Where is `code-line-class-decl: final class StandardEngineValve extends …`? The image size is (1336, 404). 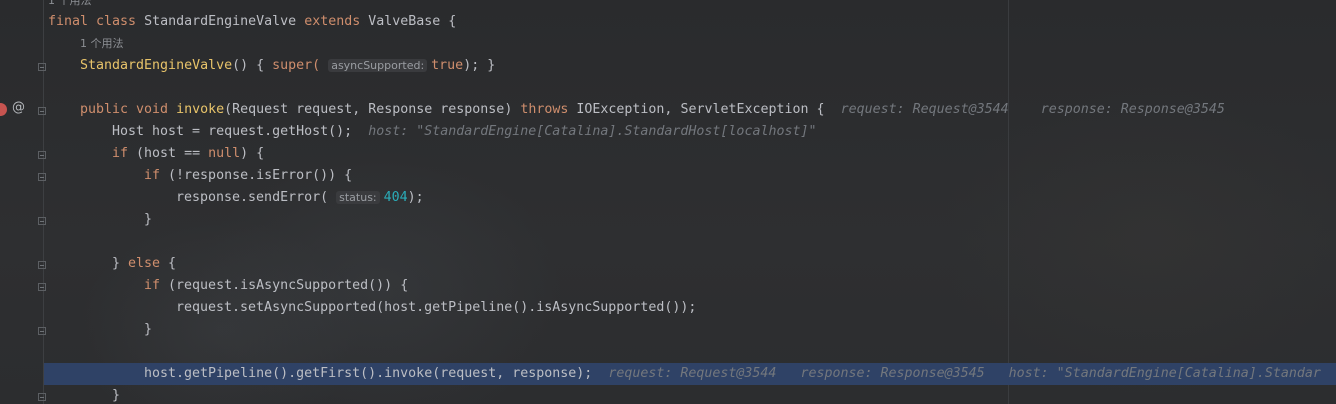 code-line-class-decl: final class StandardEngineValve extends … is located at coordinates (252, 22).